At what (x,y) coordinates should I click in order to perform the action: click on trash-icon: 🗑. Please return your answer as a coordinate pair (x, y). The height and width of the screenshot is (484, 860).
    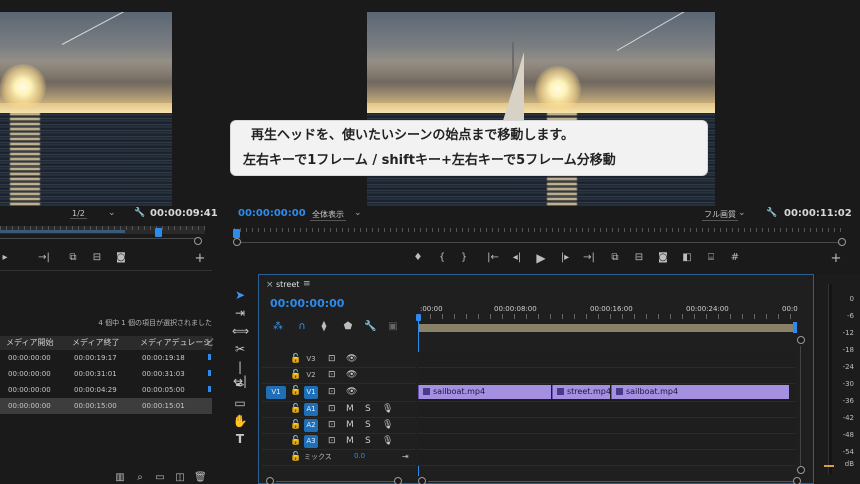
    Looking at the image, I should click on (200, 477).